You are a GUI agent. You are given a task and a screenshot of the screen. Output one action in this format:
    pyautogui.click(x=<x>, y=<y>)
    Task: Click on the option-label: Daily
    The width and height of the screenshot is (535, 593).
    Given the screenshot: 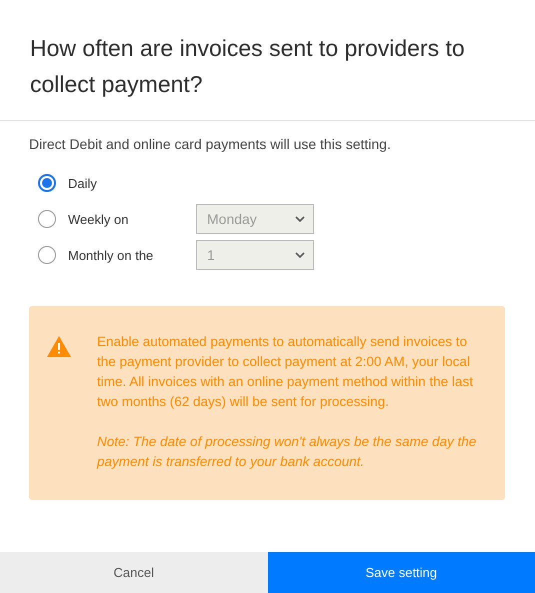 What is the action you would take?
    pyautogui.click(x=132, y=183)
    